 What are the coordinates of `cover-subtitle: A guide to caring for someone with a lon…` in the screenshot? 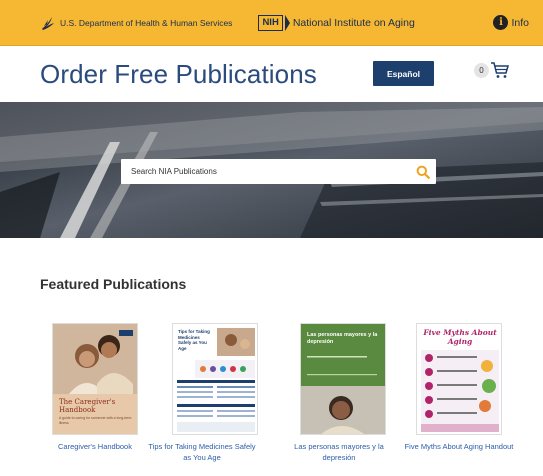 It's located at (95, 420).